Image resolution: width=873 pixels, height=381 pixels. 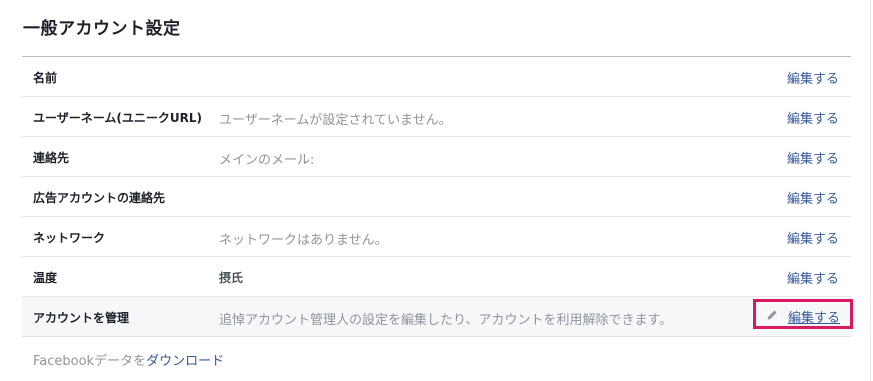 I want to click on download-link: ダウンロード, so click(x=185, y=361).